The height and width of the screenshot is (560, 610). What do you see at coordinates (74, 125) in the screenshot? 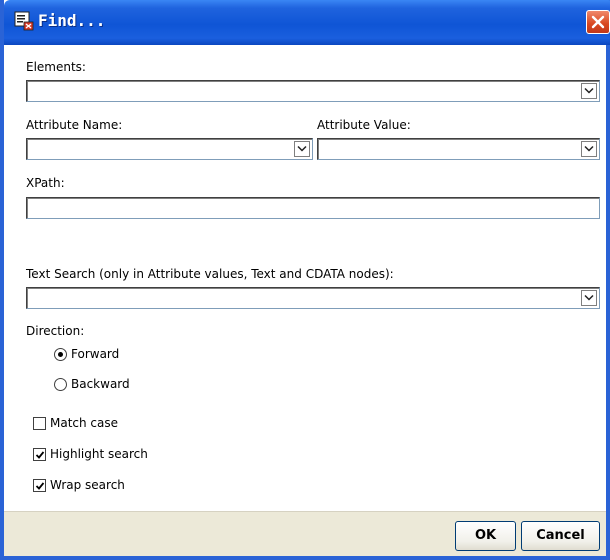
I see `attribute-name-label: Attribute Name:` at bounding box center [74, 125].